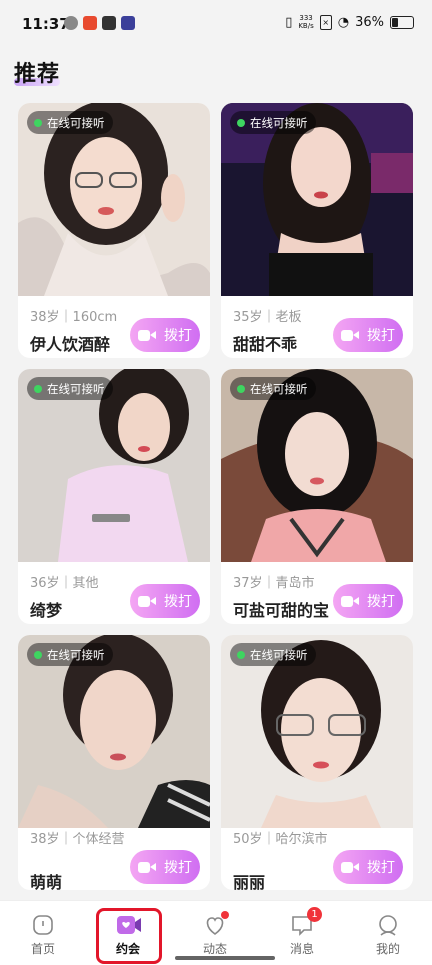 This screenshot has height=965, width=432. I want to click on nav-moments: 动态, so click(215, 934).